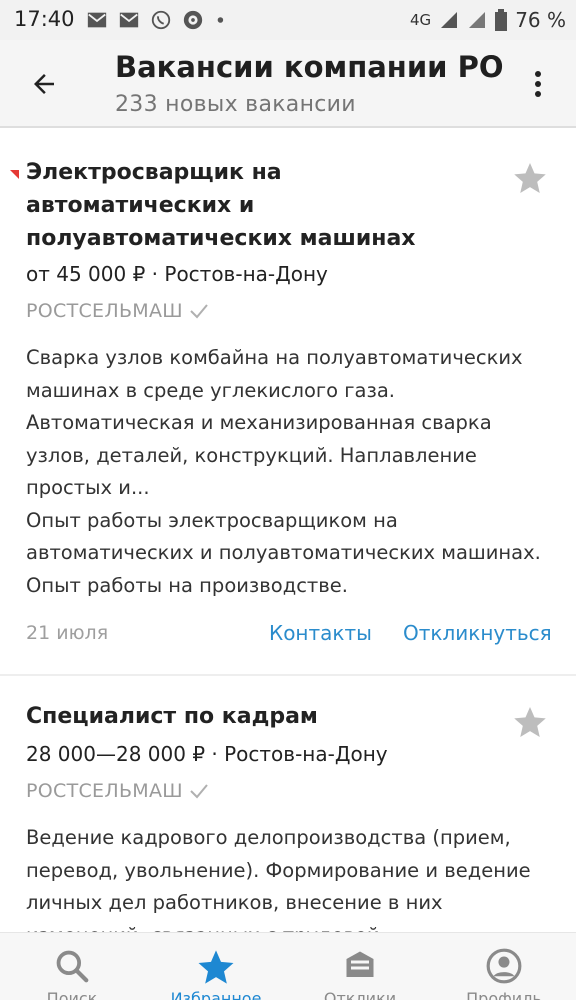  What do you see at coordinates (14, 174) in the screenshot?
I see `new-vacancy-marker` at bounding box center [14, 174].